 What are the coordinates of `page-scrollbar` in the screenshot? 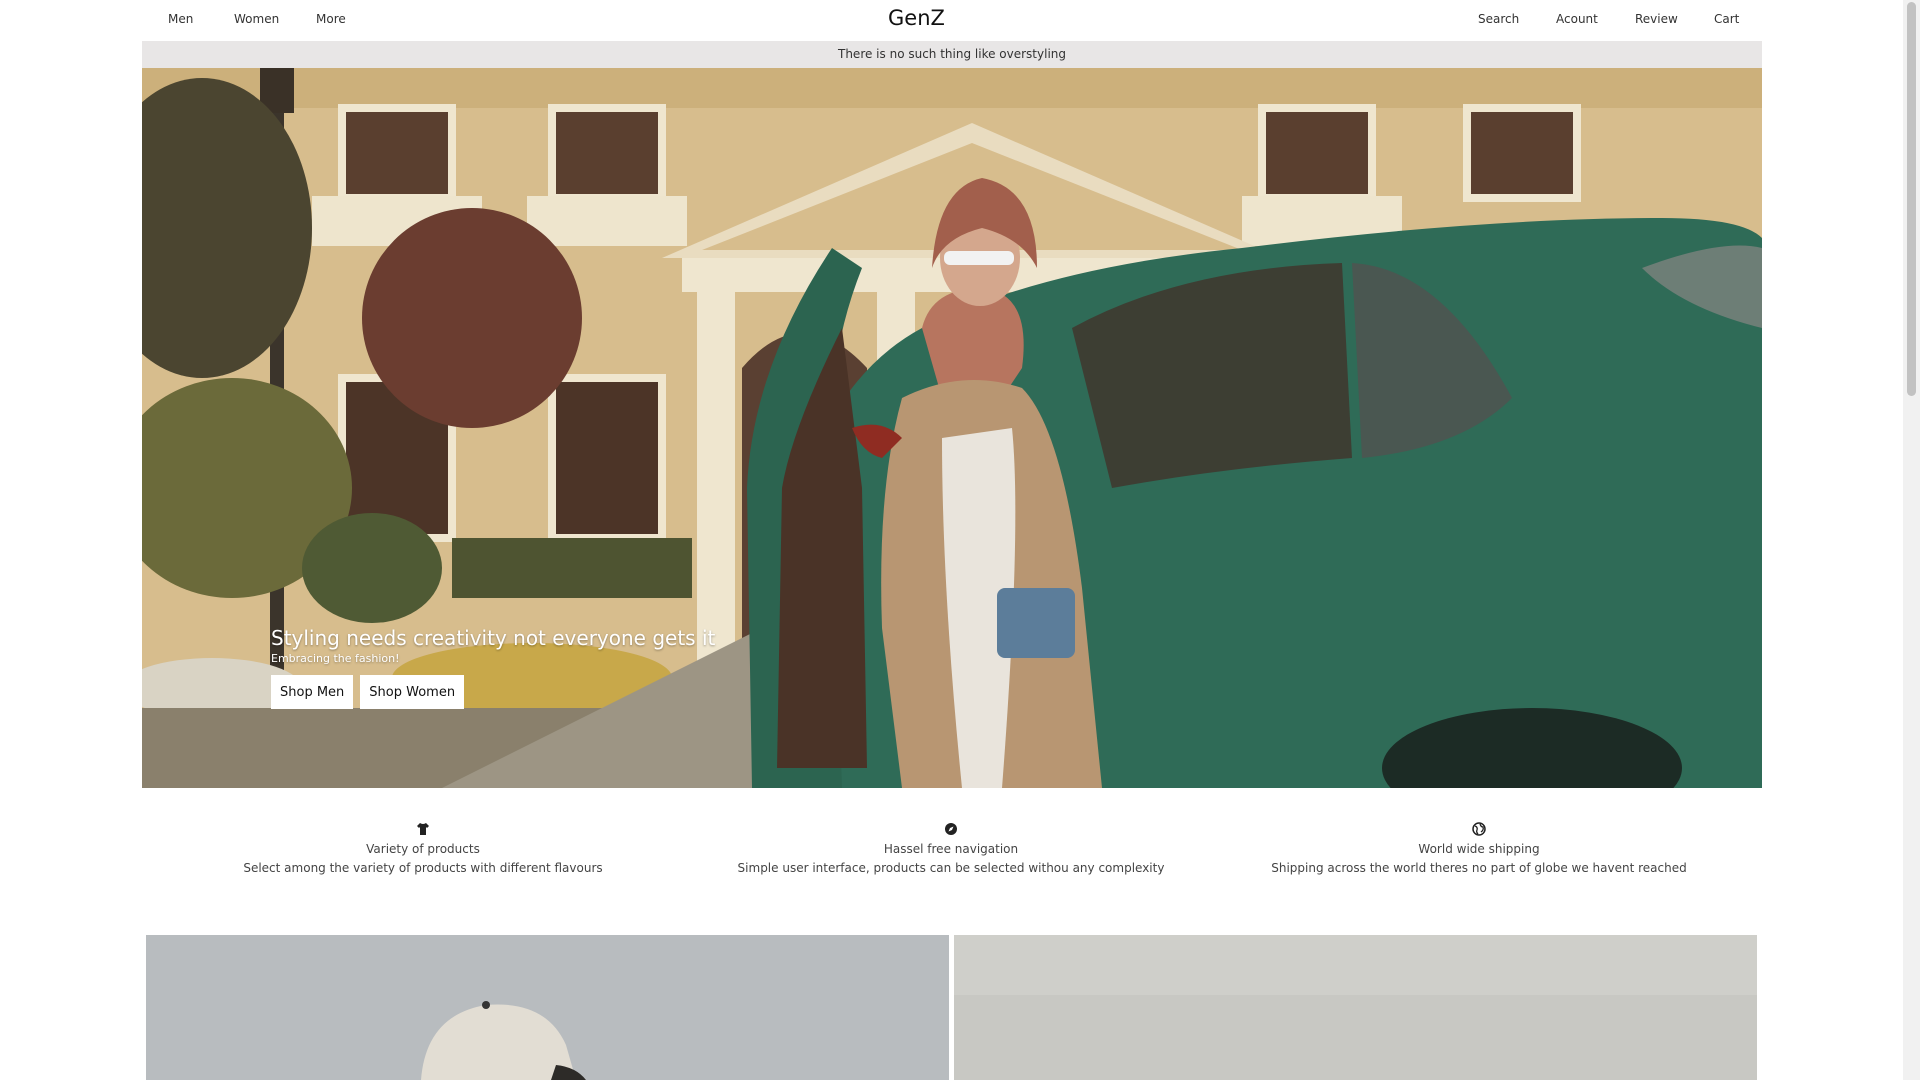 It's located at (1911, 540).